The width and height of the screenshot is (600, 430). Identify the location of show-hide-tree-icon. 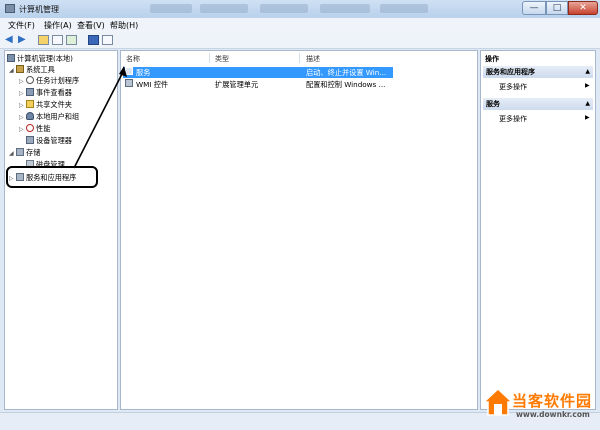
(57, 40).